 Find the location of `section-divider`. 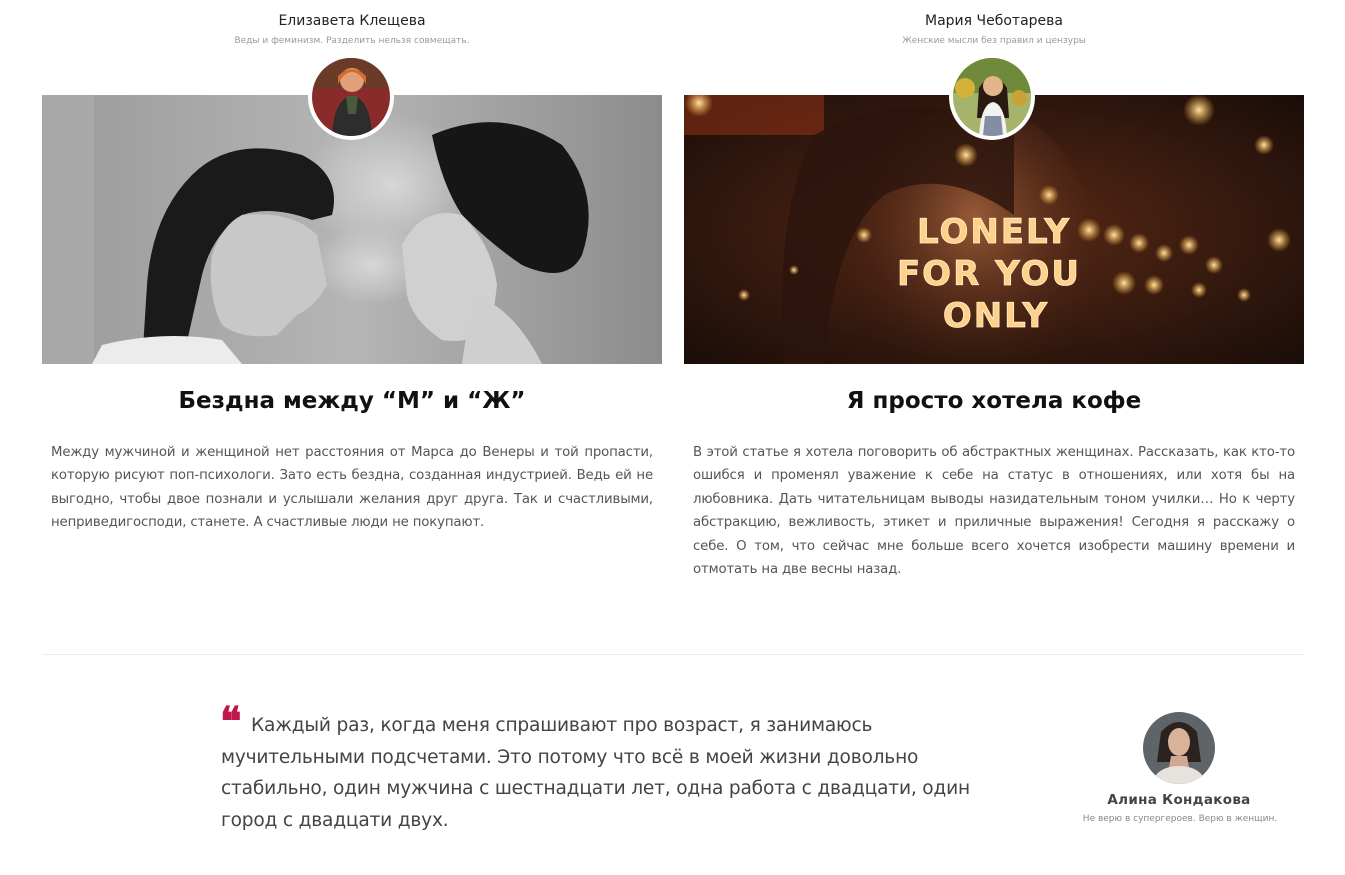

section-divider is located at coordinates (673, 654).